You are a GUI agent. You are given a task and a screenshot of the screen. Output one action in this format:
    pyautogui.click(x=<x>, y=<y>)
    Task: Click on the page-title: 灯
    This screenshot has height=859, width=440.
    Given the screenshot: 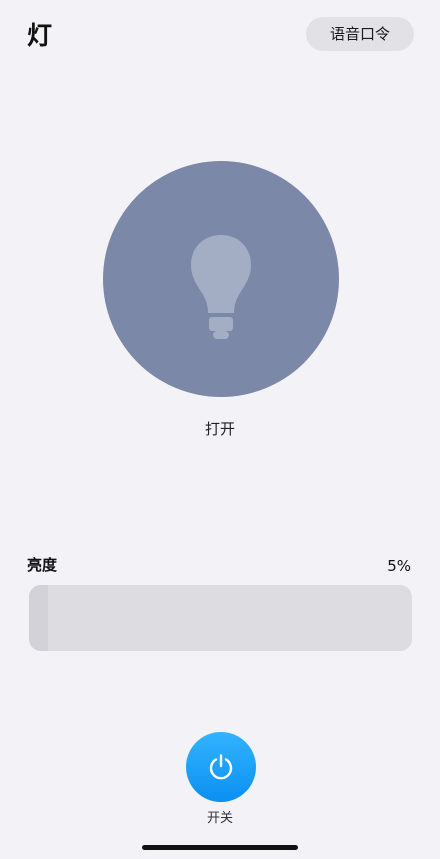 What is the action you would take?
    pyautogui.click(x=40, y=35)
    